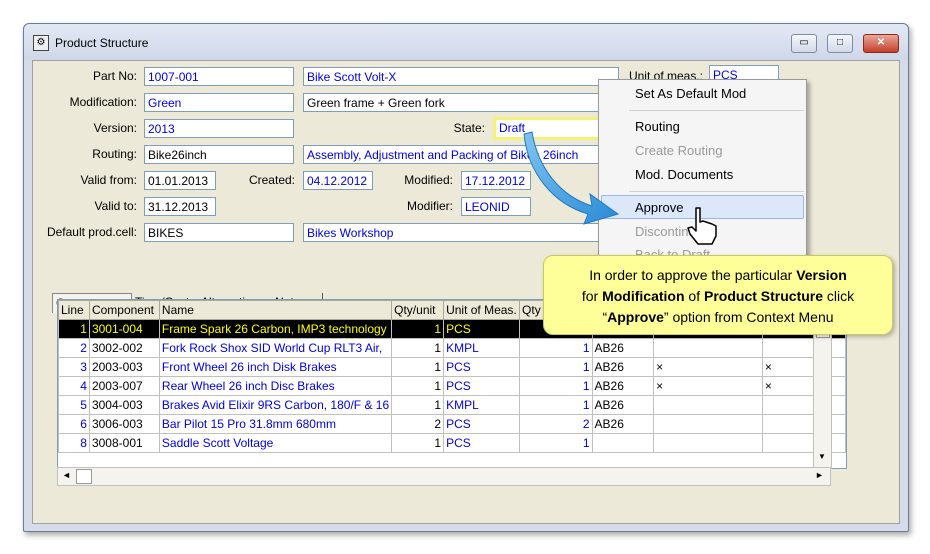 This screenshot has width=930, height=554. I want to click on menu-separator, so click(716, 191).